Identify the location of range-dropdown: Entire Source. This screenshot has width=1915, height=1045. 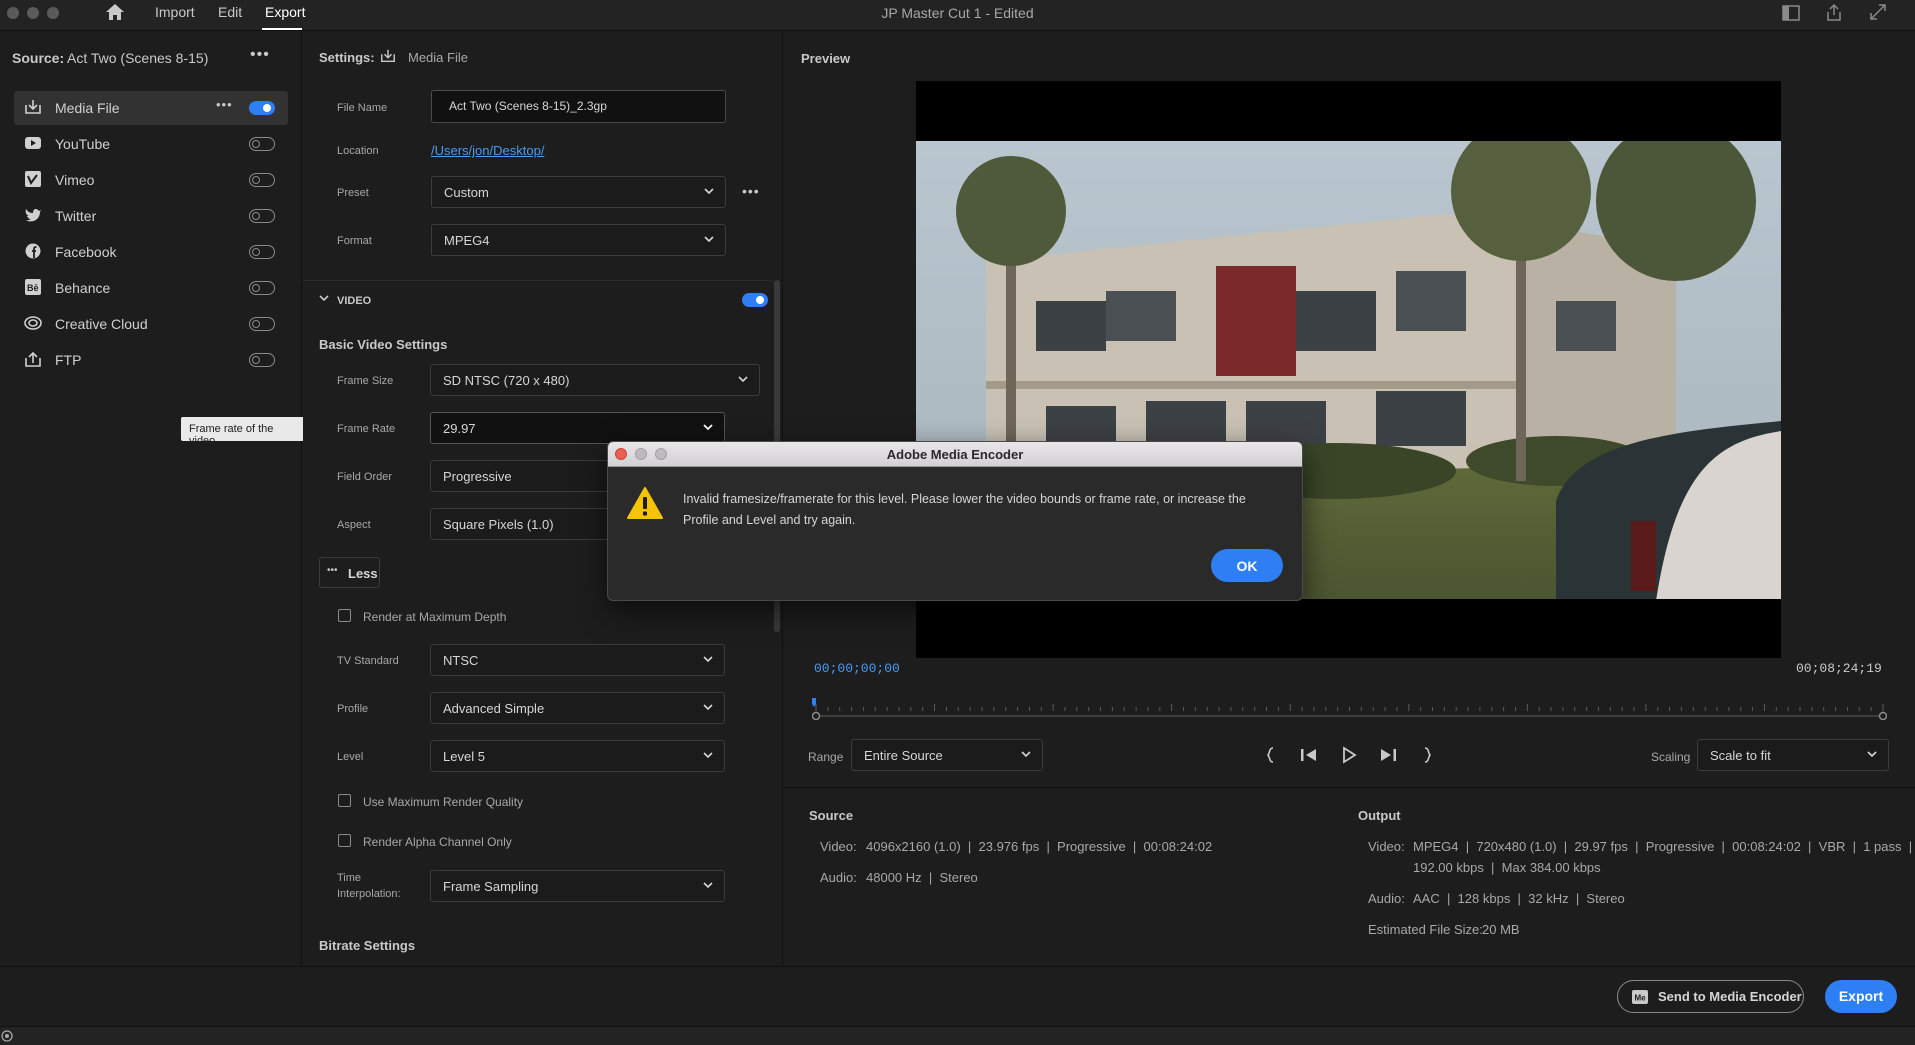
(947, 755).